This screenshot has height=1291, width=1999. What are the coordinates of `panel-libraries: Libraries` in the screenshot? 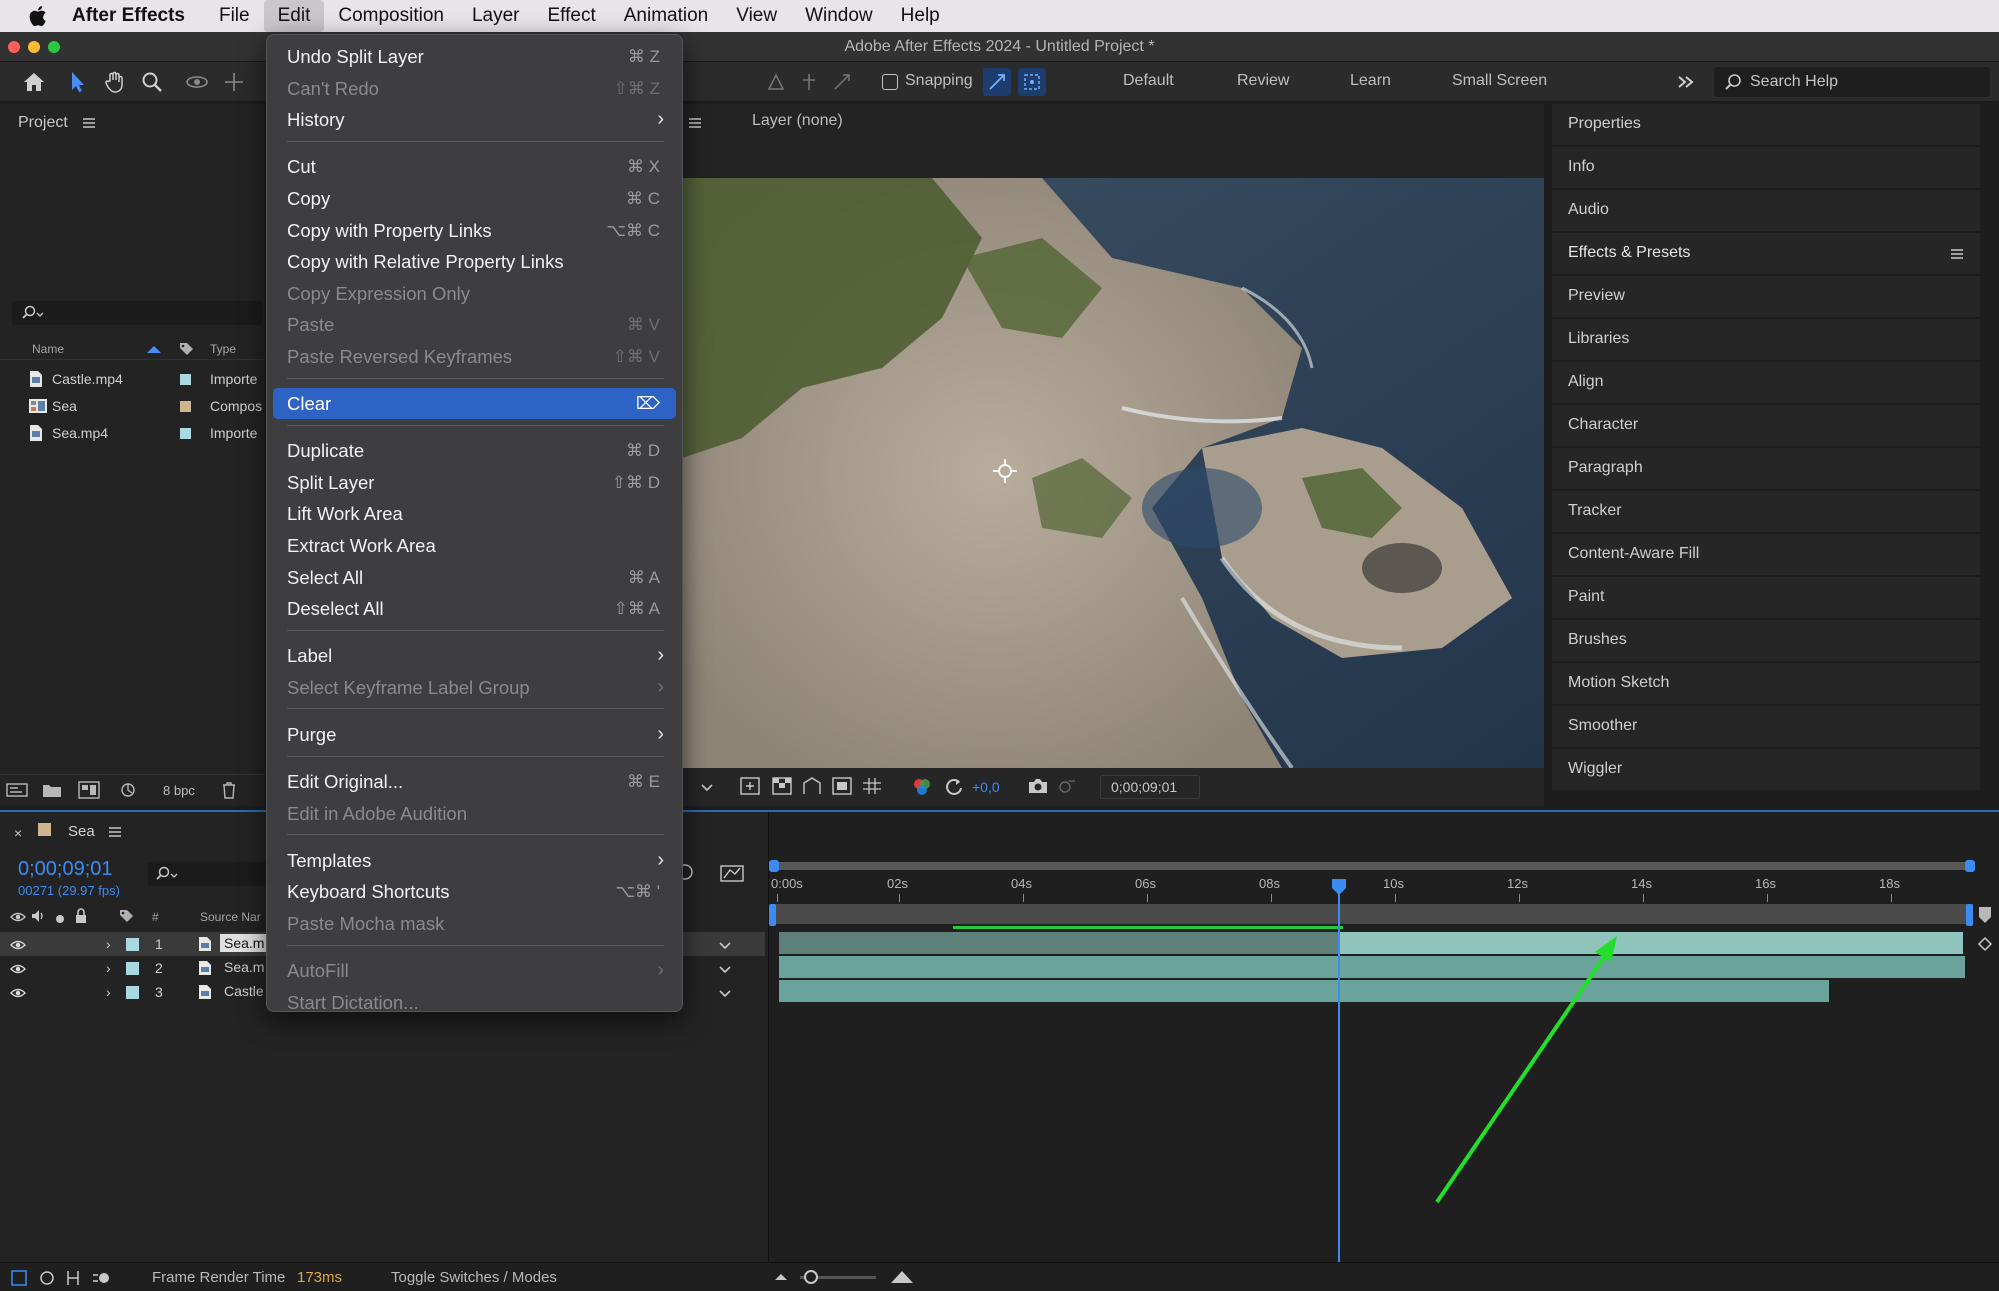 It's located at (1766, 339).